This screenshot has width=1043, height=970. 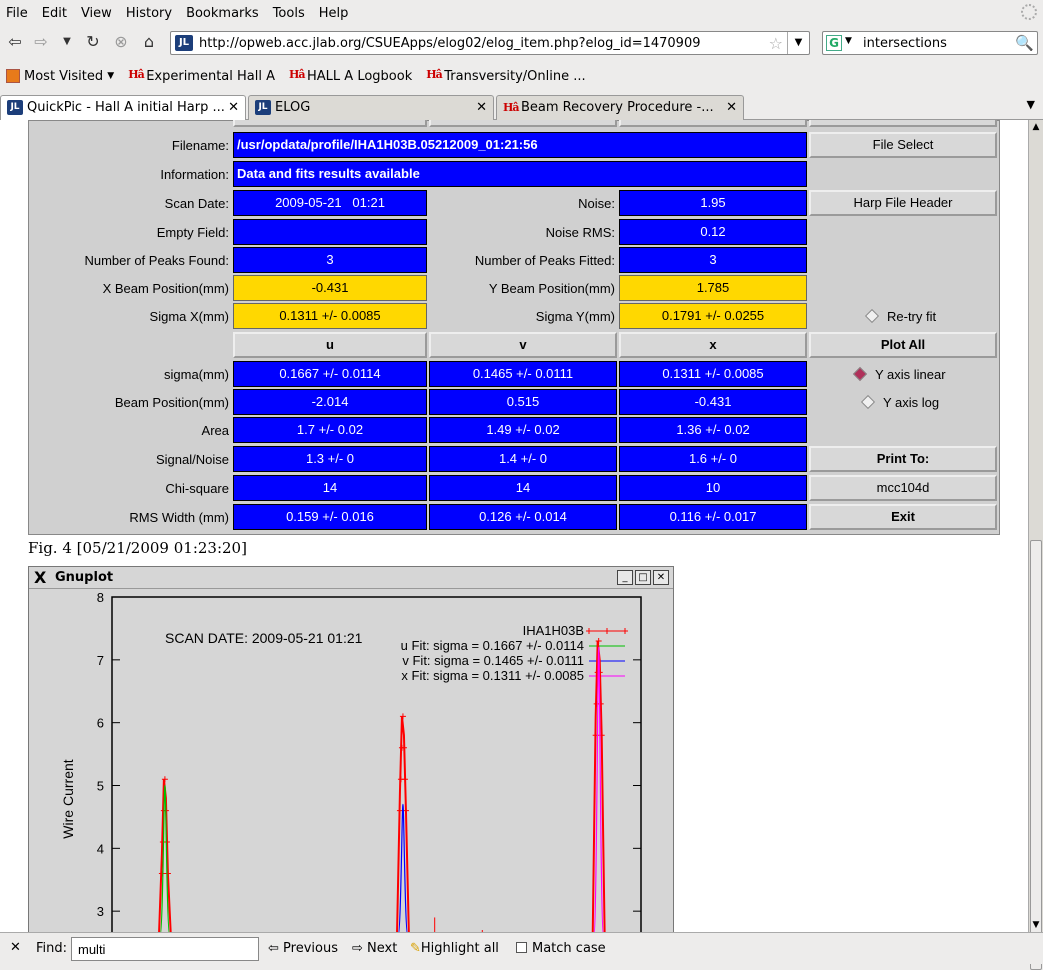 I want to click on bookmark-most-visited: Most Visited ▼, so click(x=60, y=76).